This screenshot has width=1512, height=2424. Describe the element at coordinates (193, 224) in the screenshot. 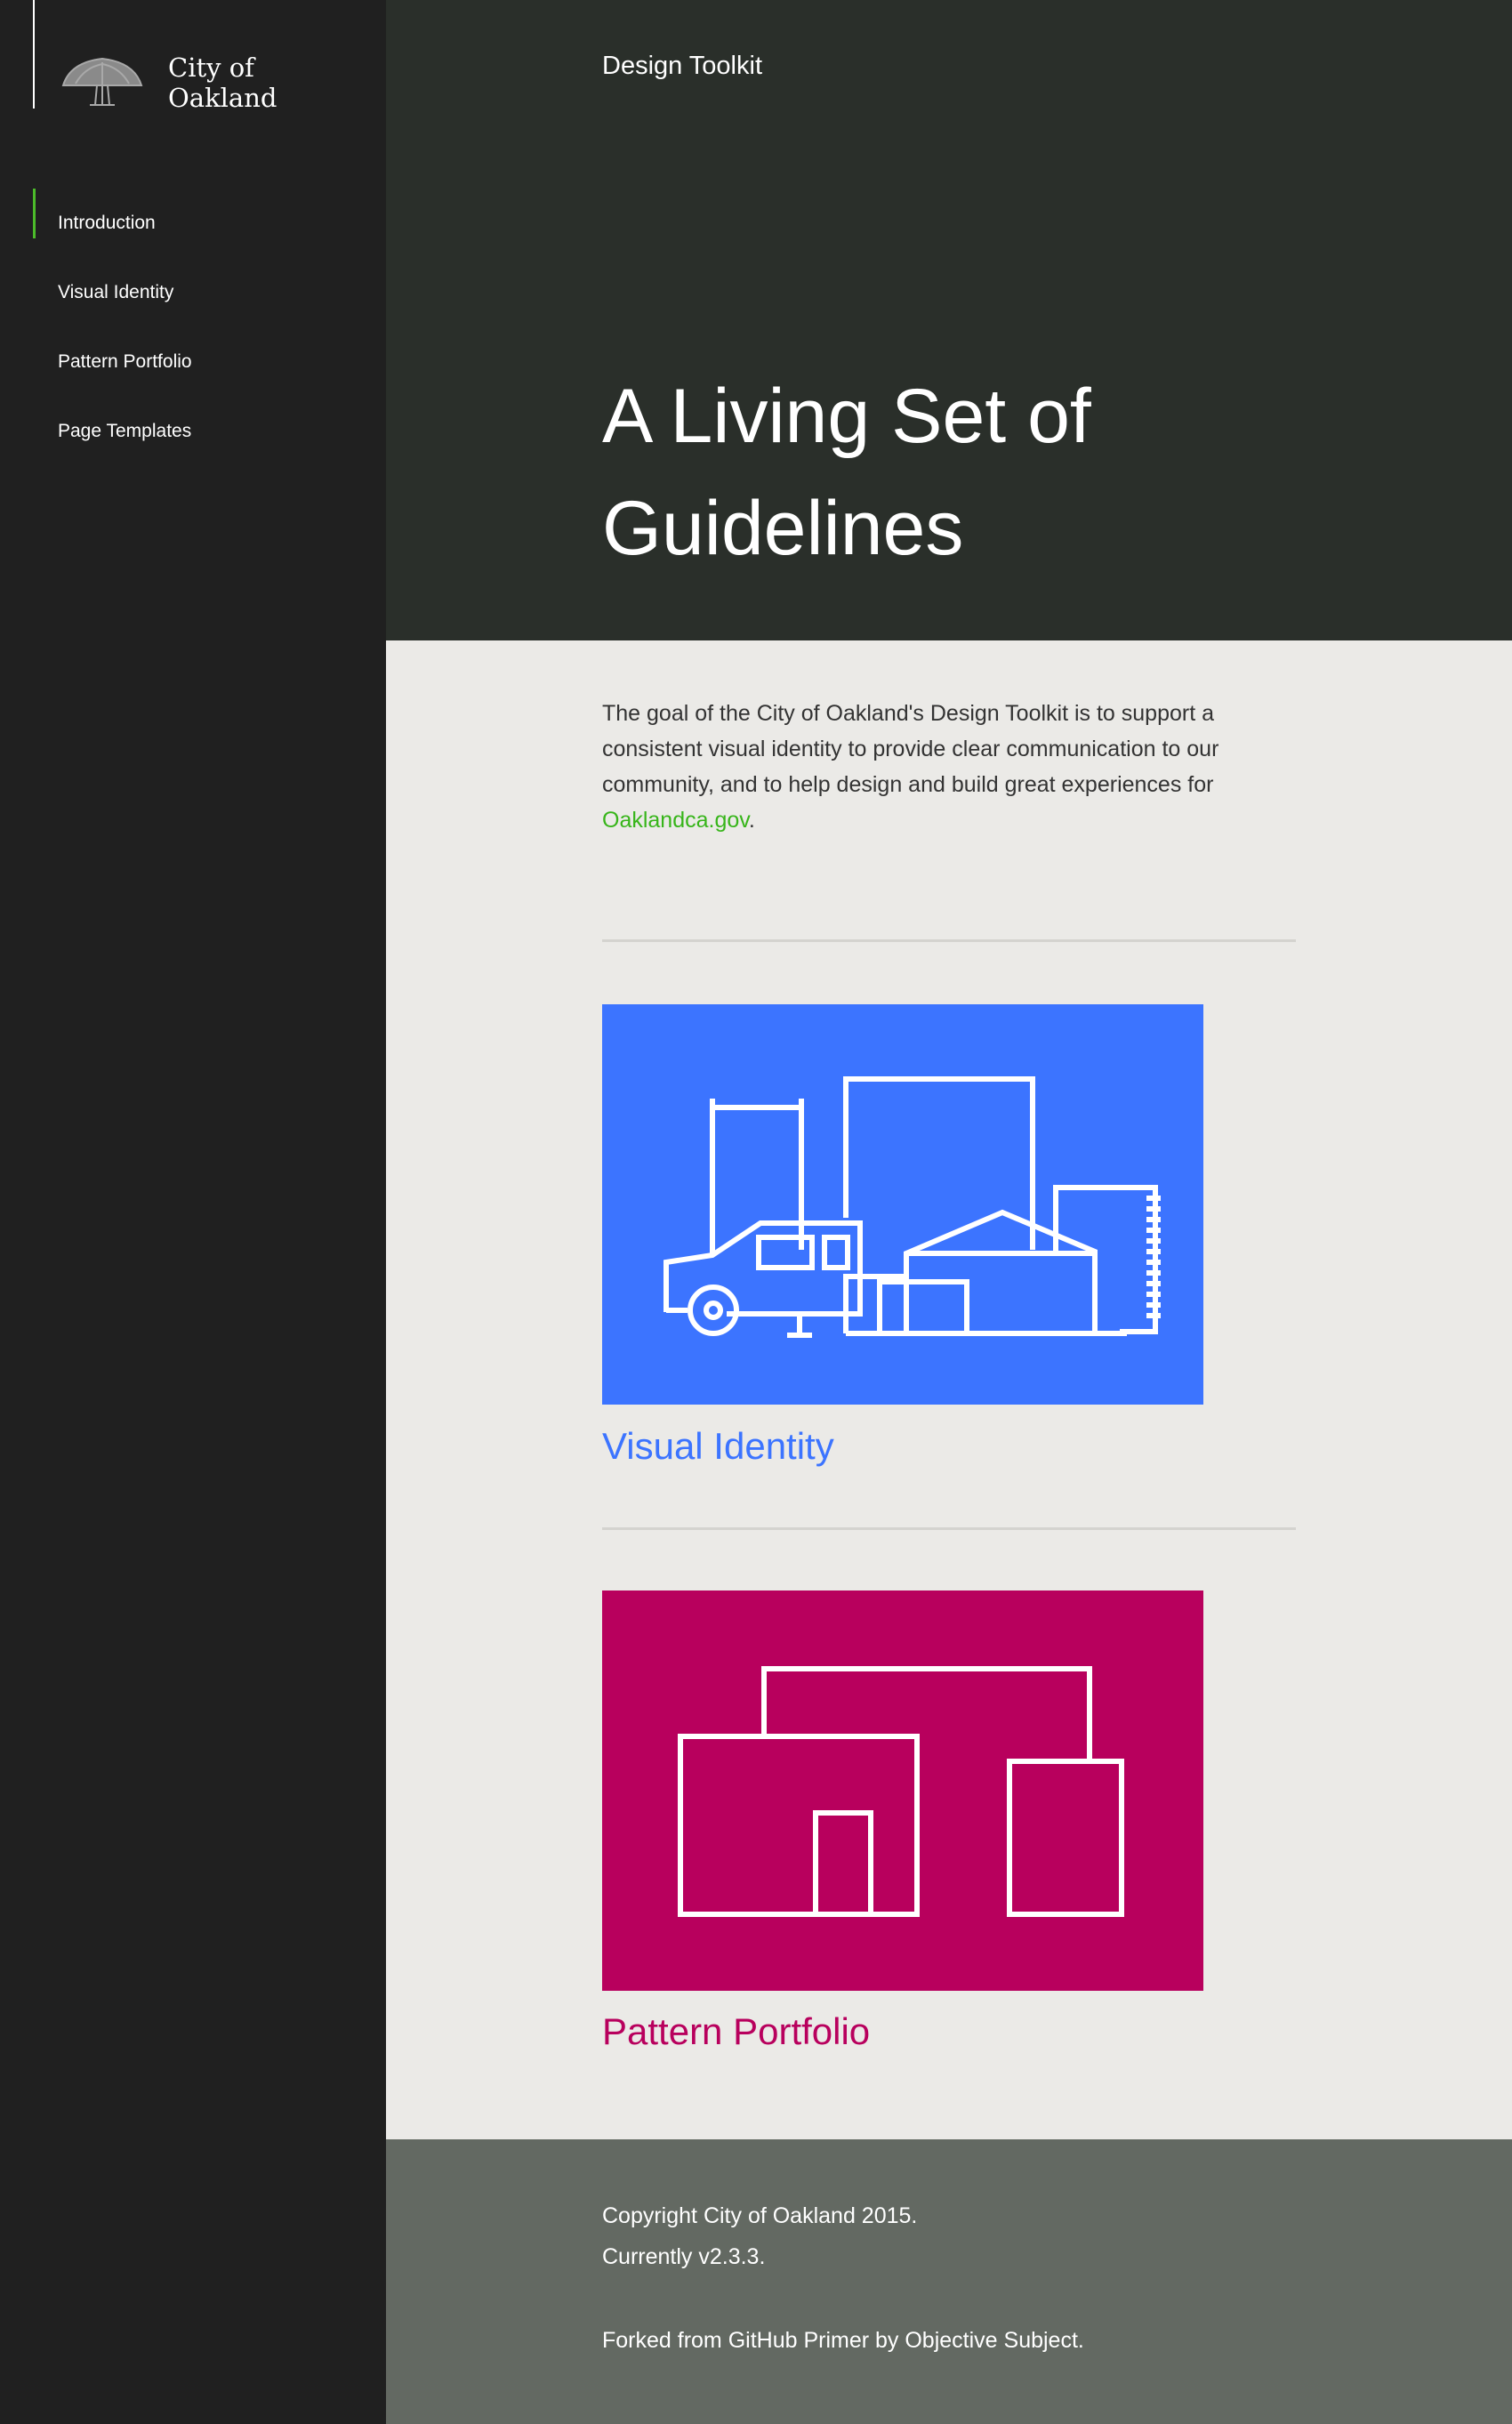

I see `nav-item-introduction: Introduction` at that location.